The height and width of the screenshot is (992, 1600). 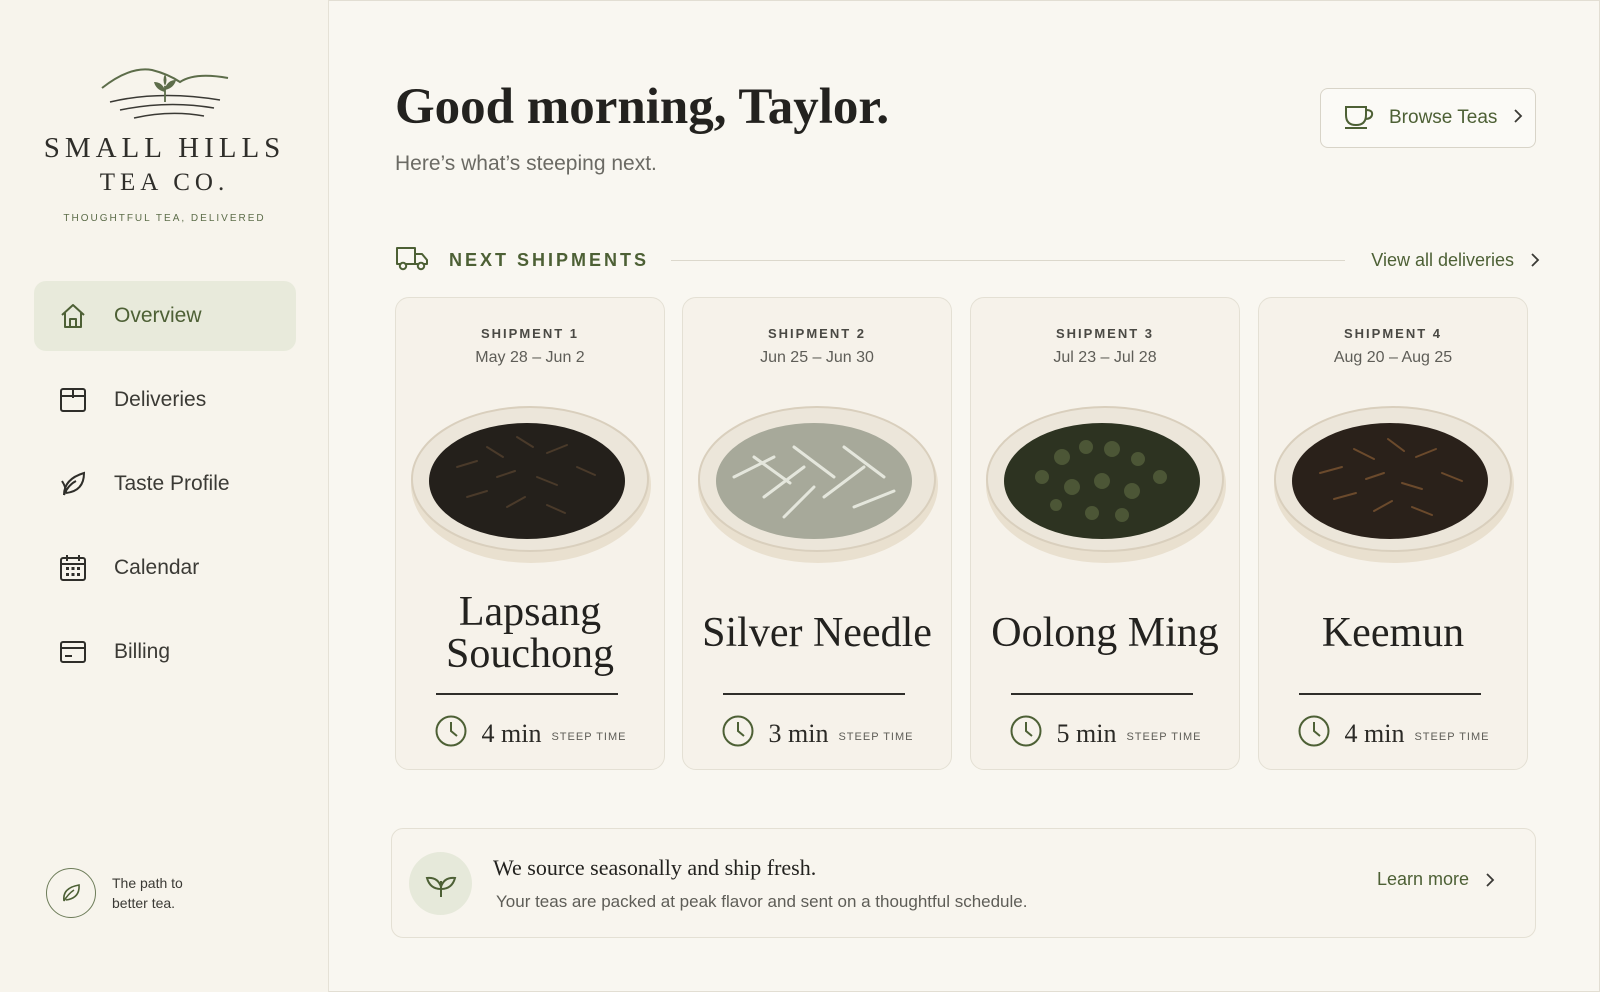 What do you see at coordinates (158, 315) in the screenshot?
I see `sidebar-item-label: Overview` at bounding box center [158, 315].